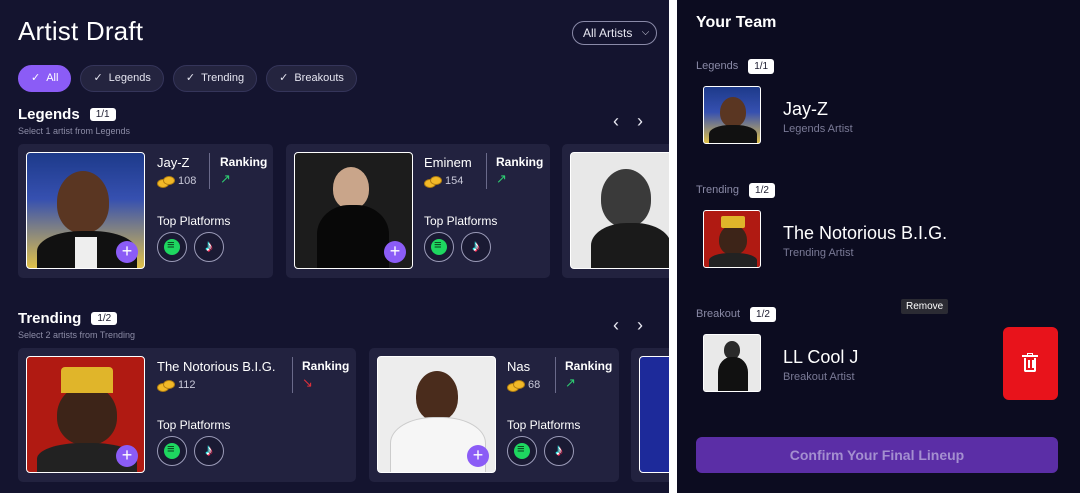 This screenshot has height=493, width=1080. I want to click on coin-value: 112, so click(176, 385).